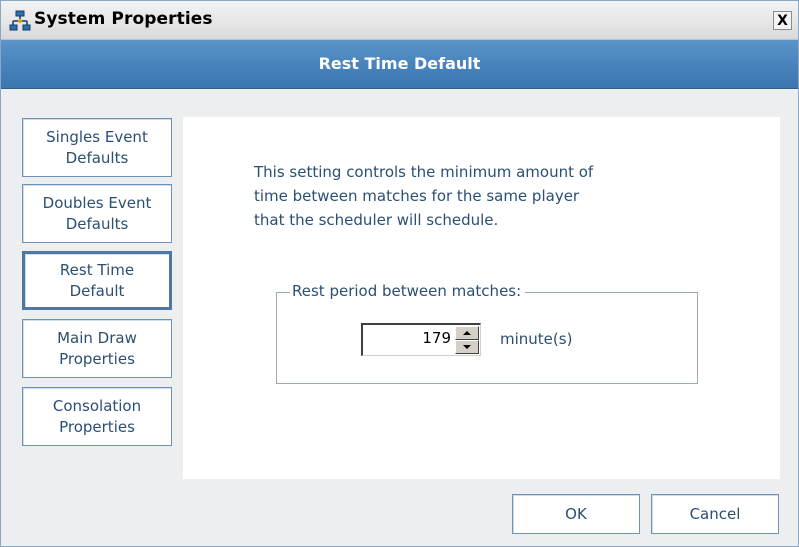 The image size is (799, 547). Describe the element at coordinates (123, 19) in the screenshot. I see `window-title: System Properties` at that location.